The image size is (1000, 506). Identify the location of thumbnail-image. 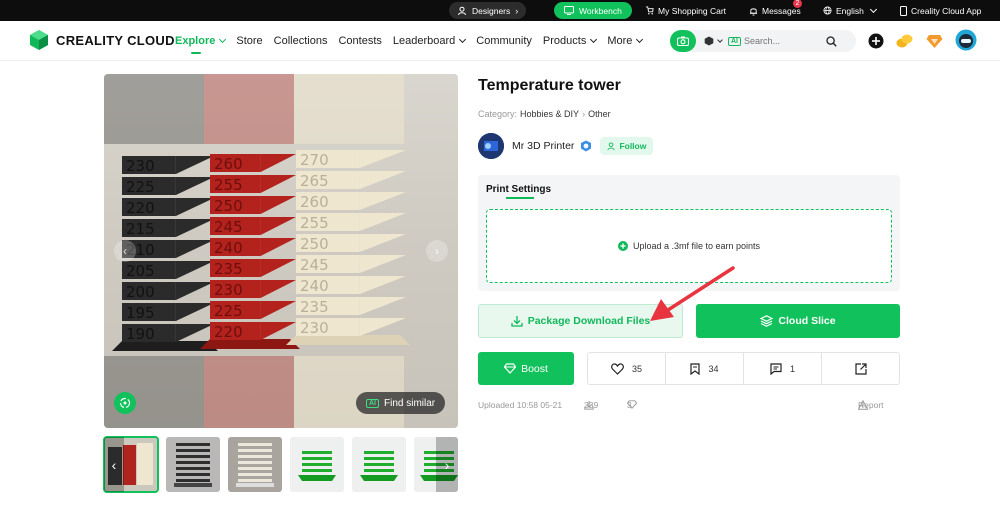
(255, 464).